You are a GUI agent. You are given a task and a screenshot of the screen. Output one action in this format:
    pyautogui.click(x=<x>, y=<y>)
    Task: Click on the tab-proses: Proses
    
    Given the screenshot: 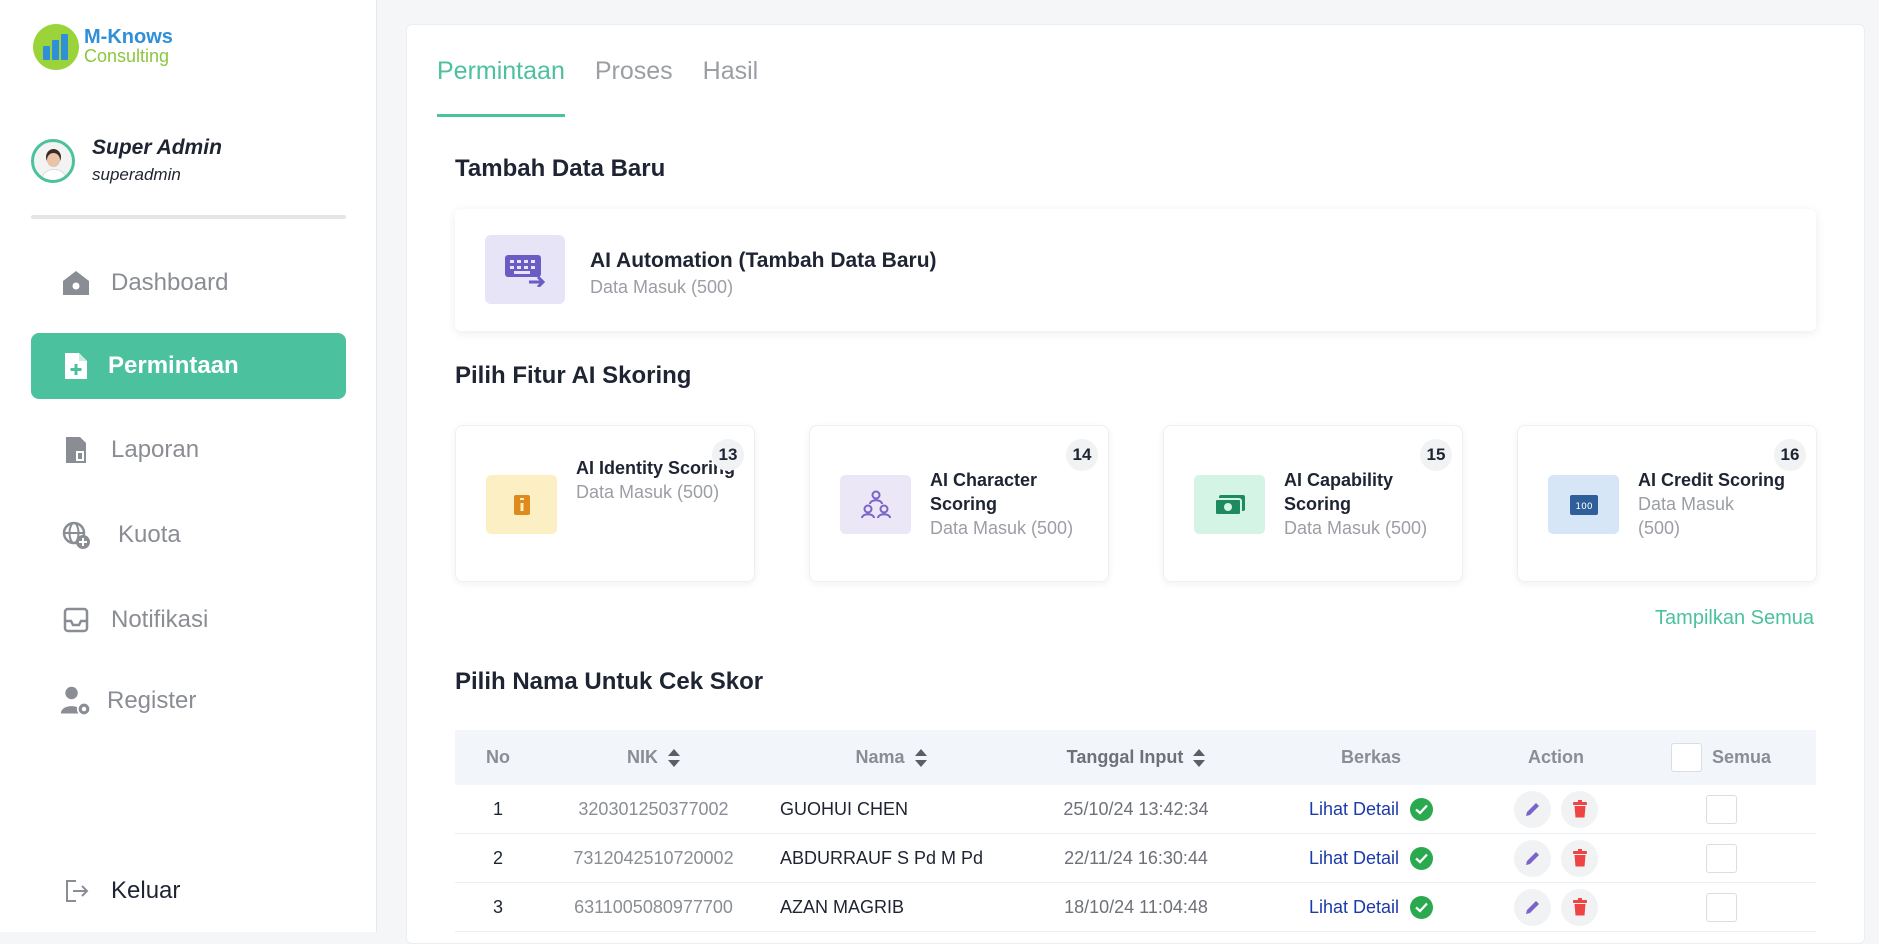 What is the action you would take?
    pyautogui.click(x=634, y=87)
    